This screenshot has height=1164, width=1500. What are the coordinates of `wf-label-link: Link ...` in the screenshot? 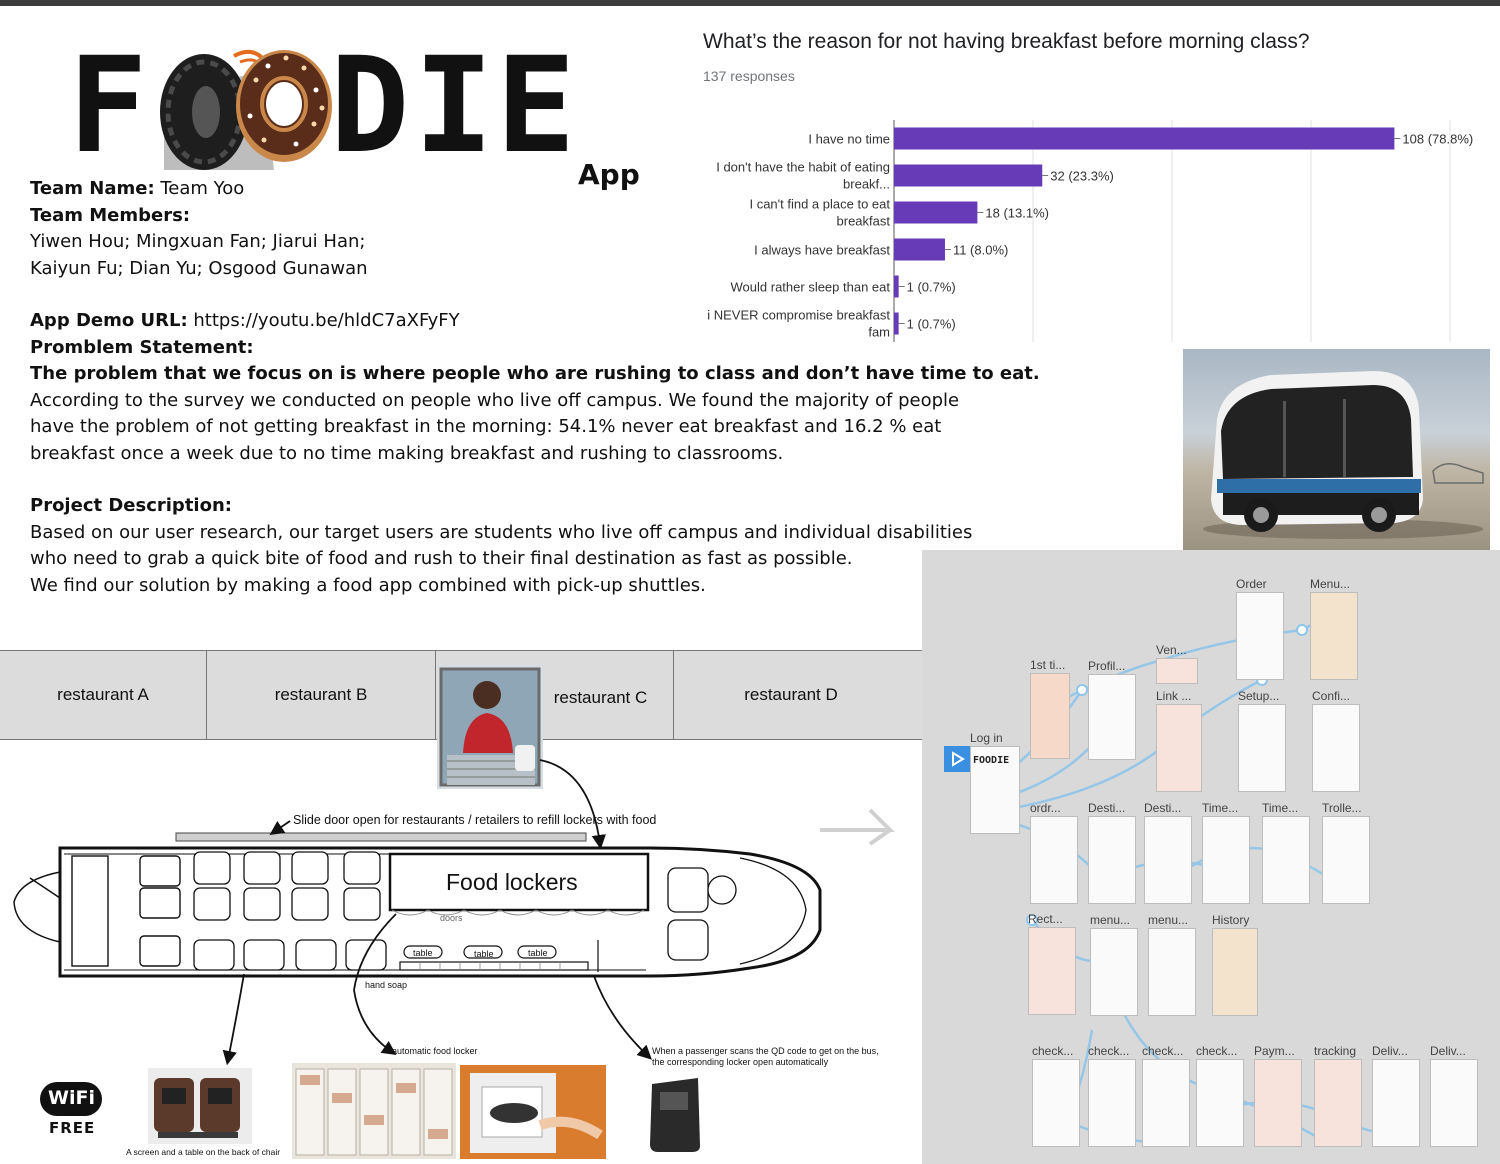 It's located at (1174, 696).